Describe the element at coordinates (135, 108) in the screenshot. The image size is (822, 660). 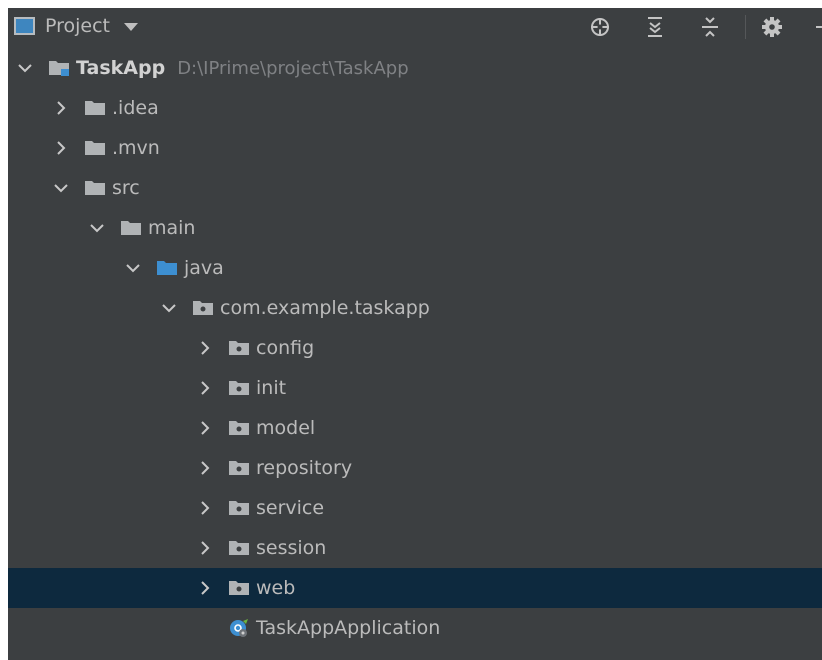
I see `tree-item-label: .idea` at that location.